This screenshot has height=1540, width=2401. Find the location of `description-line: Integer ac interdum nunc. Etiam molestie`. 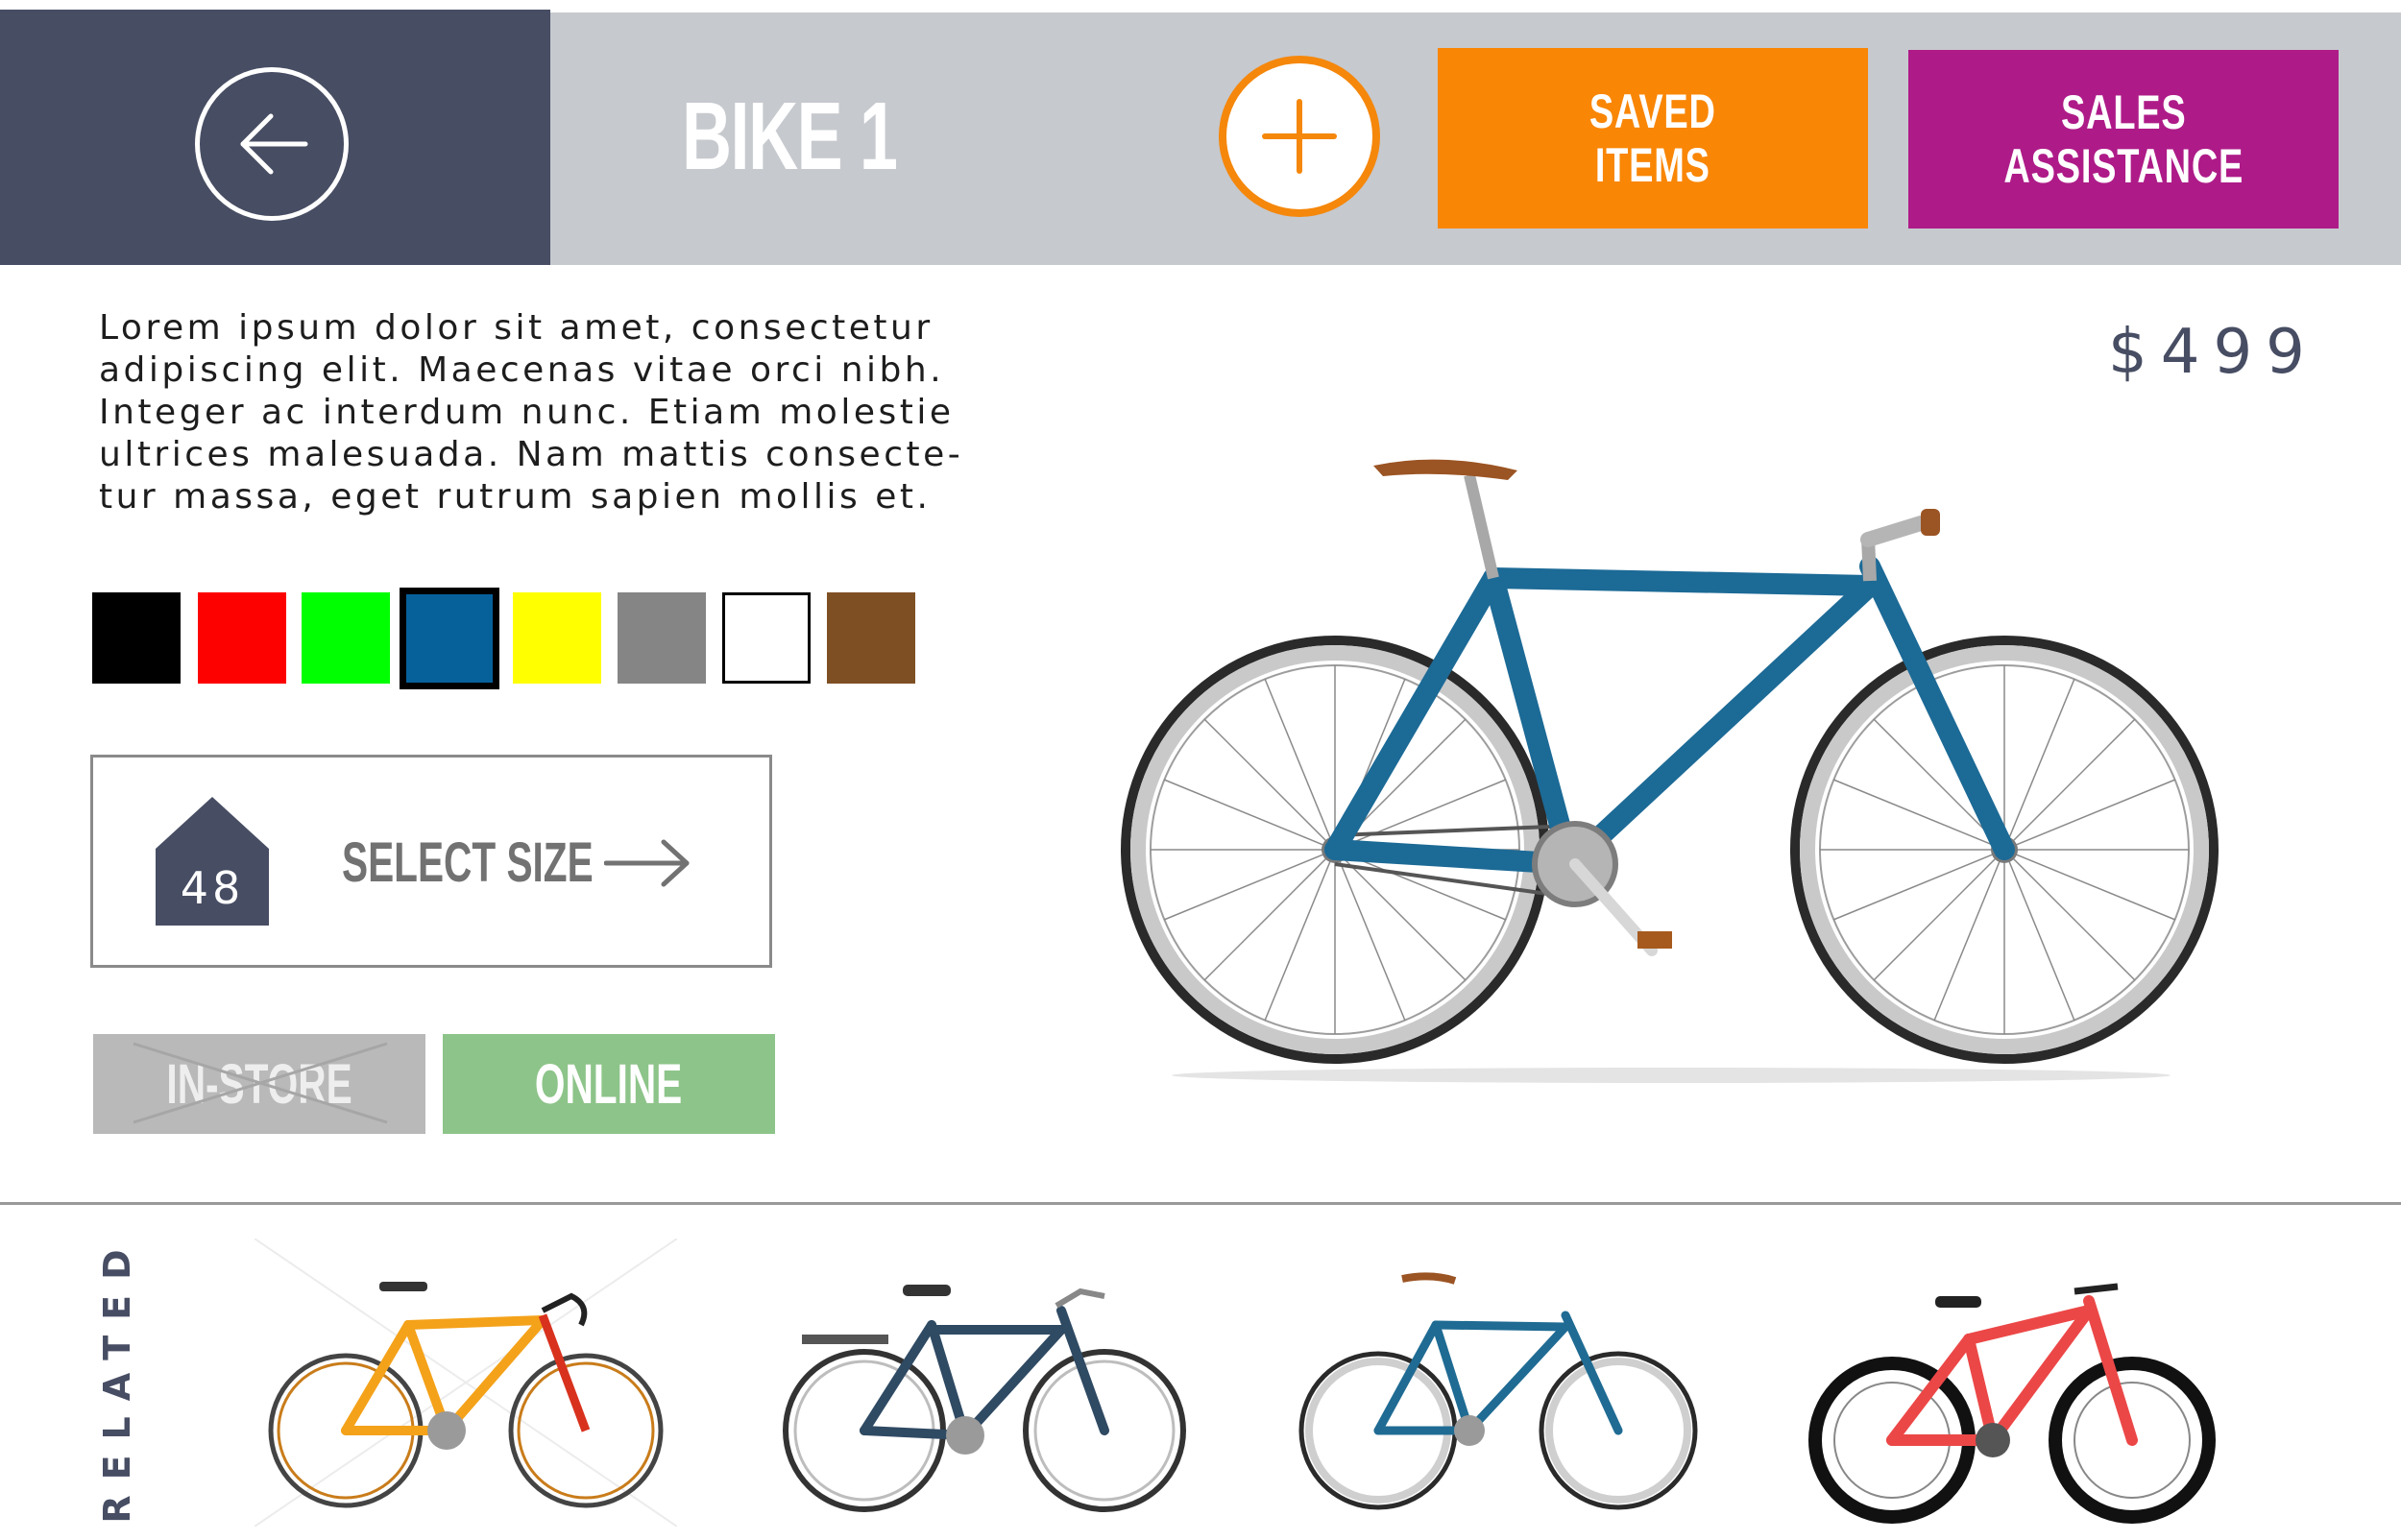

description-line: Integer ac interdum nunc. Etiam molestie is located at coordinates (527, 413).